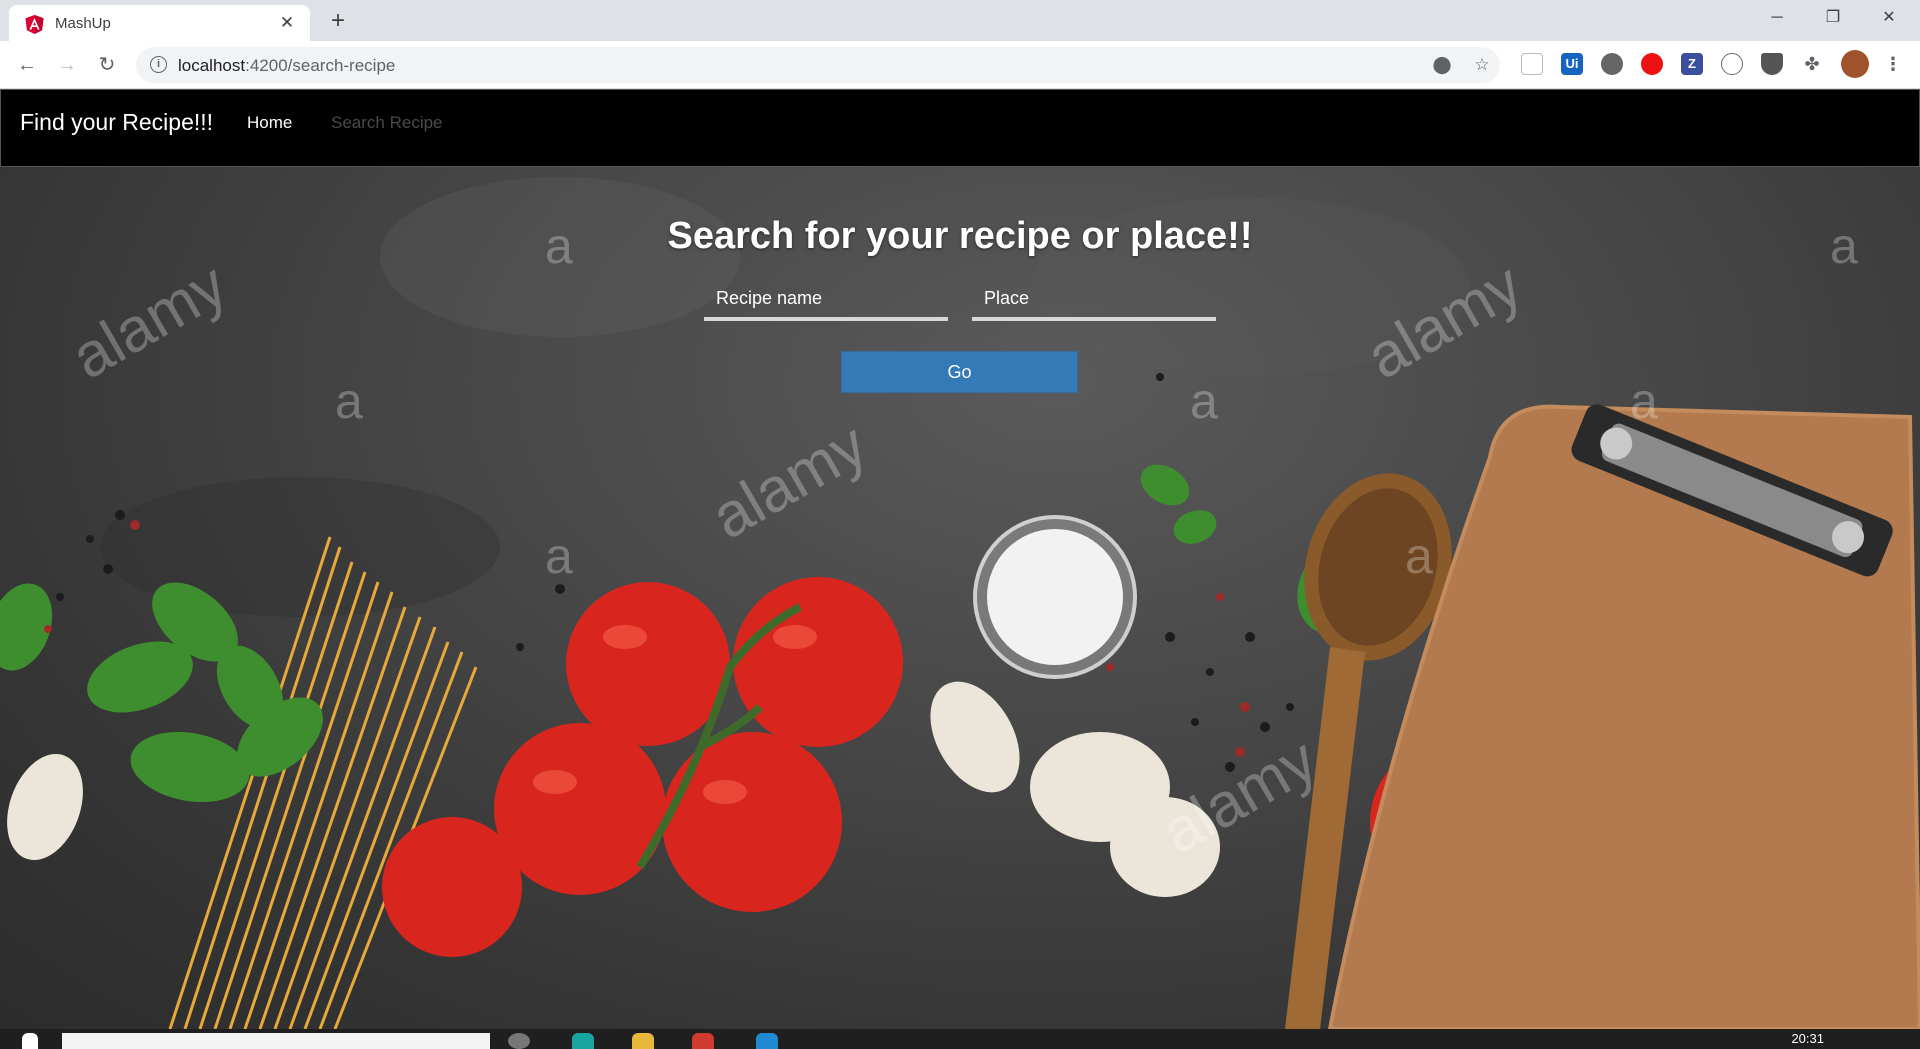  Describe the element at coordinates (1833, 18) in the screenshot. I see `restore-icon: ❐` at that location.